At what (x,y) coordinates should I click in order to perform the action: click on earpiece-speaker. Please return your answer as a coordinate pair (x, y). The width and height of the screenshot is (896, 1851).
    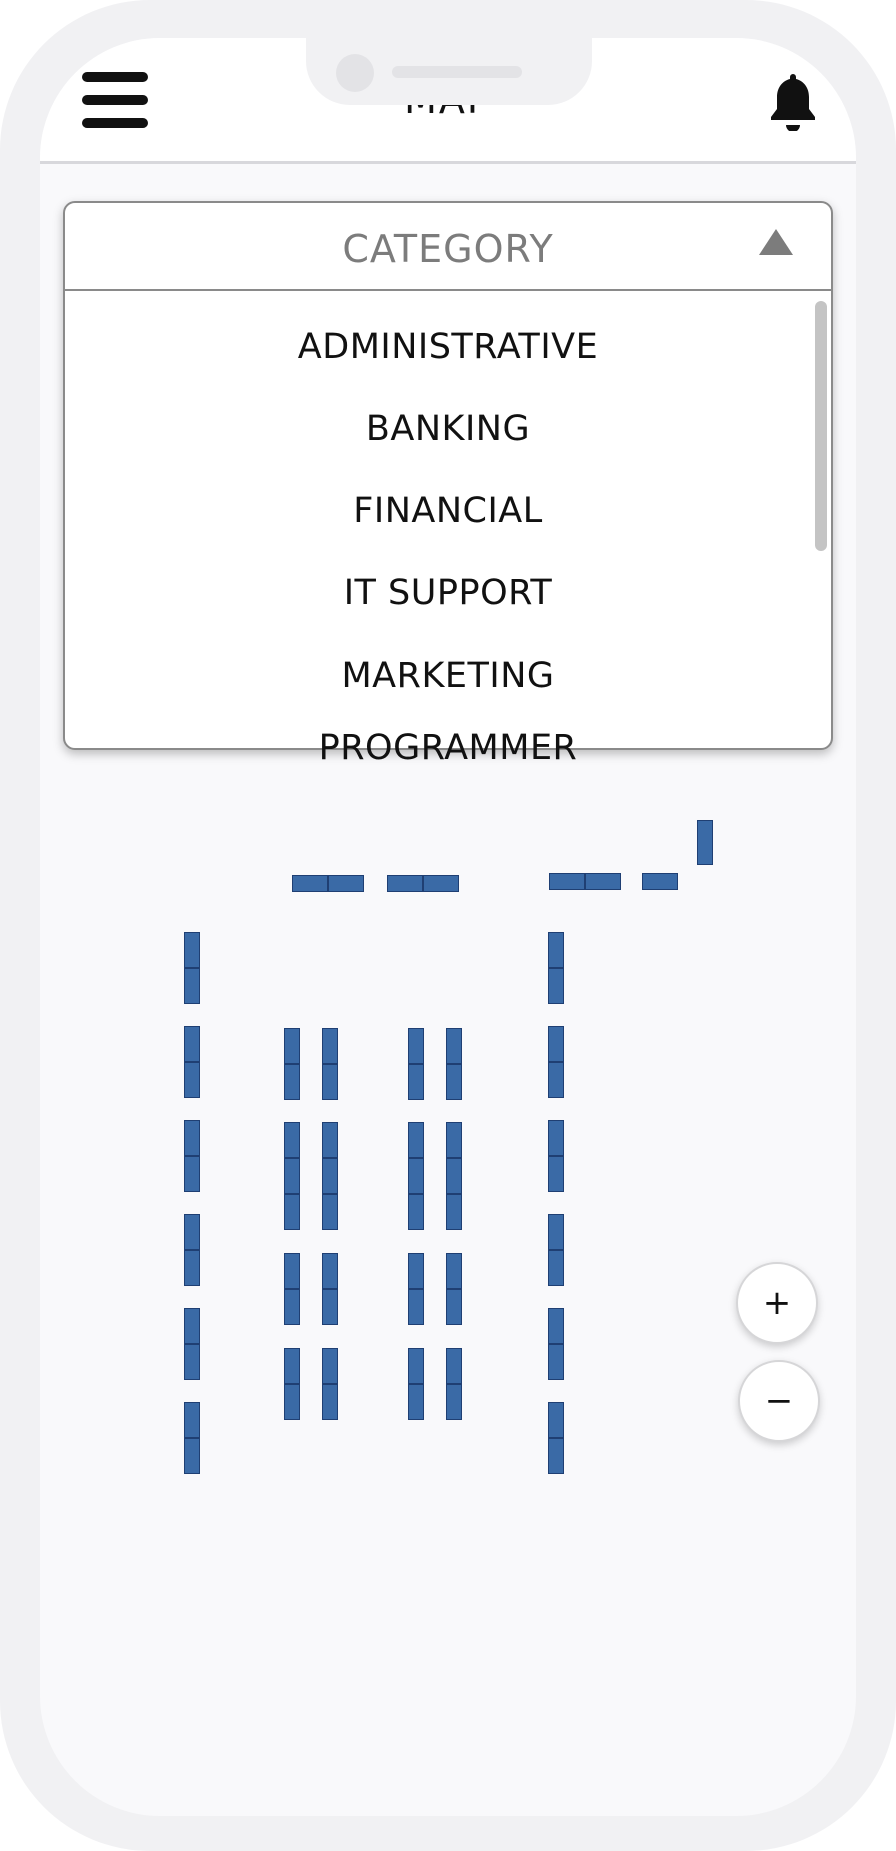
    Looking at the image, I should click on (457, 72).